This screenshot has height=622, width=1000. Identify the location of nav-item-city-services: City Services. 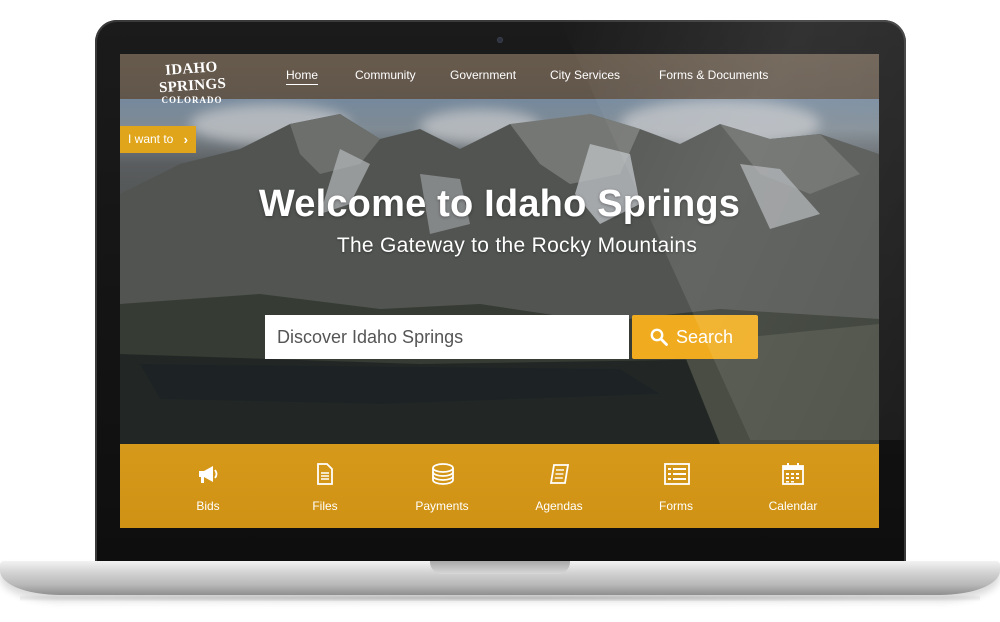
(585, 75).